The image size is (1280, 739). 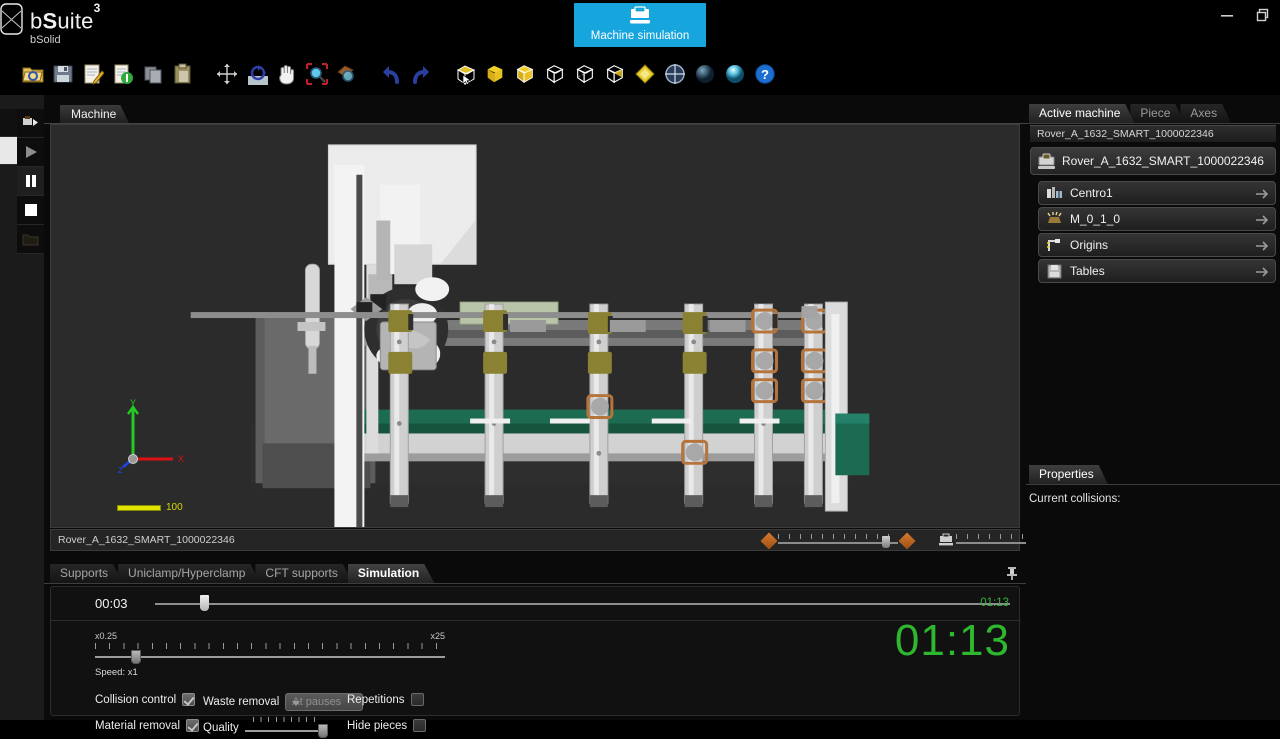 I want to click on tab-cft-supports: CFT supports, so click(x=303, y=573).